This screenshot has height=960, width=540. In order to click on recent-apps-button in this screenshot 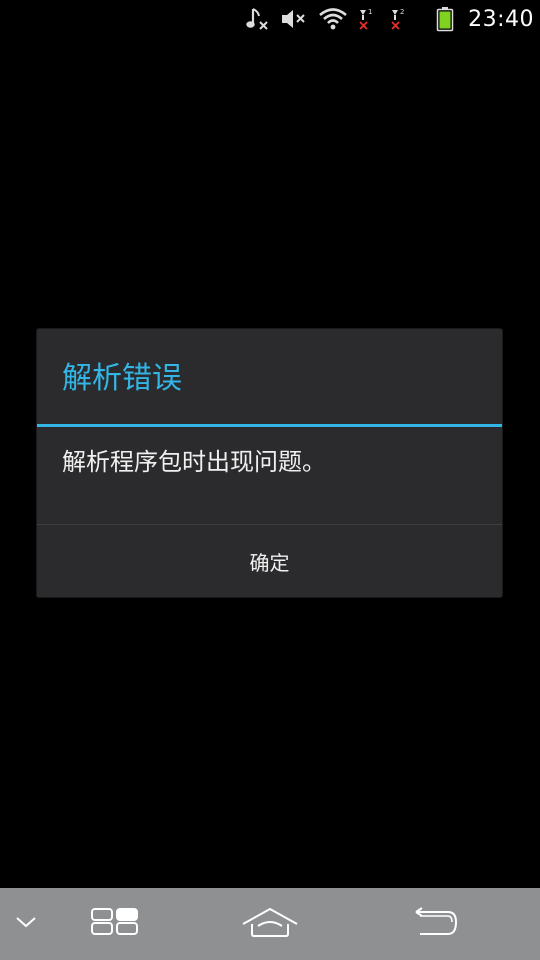, I will do `click(115, 924)`.